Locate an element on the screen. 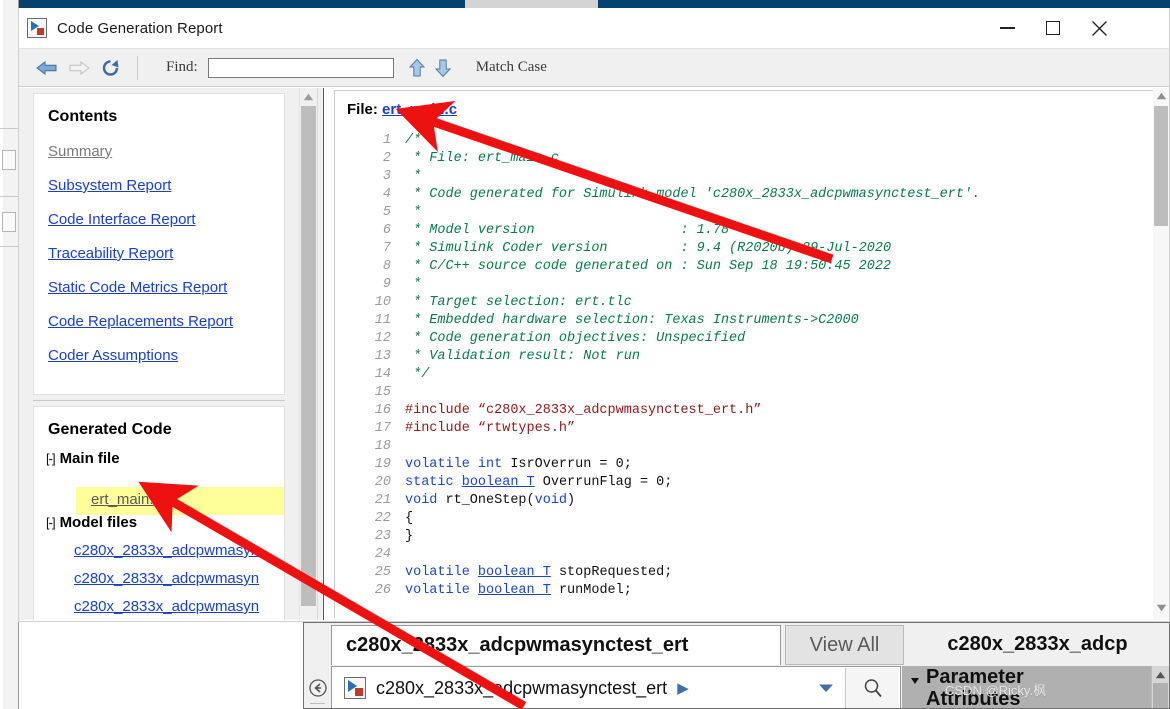 This screenshot has width=1170, height=709. code-line: 1 /* is located at coordinates (755, 141).